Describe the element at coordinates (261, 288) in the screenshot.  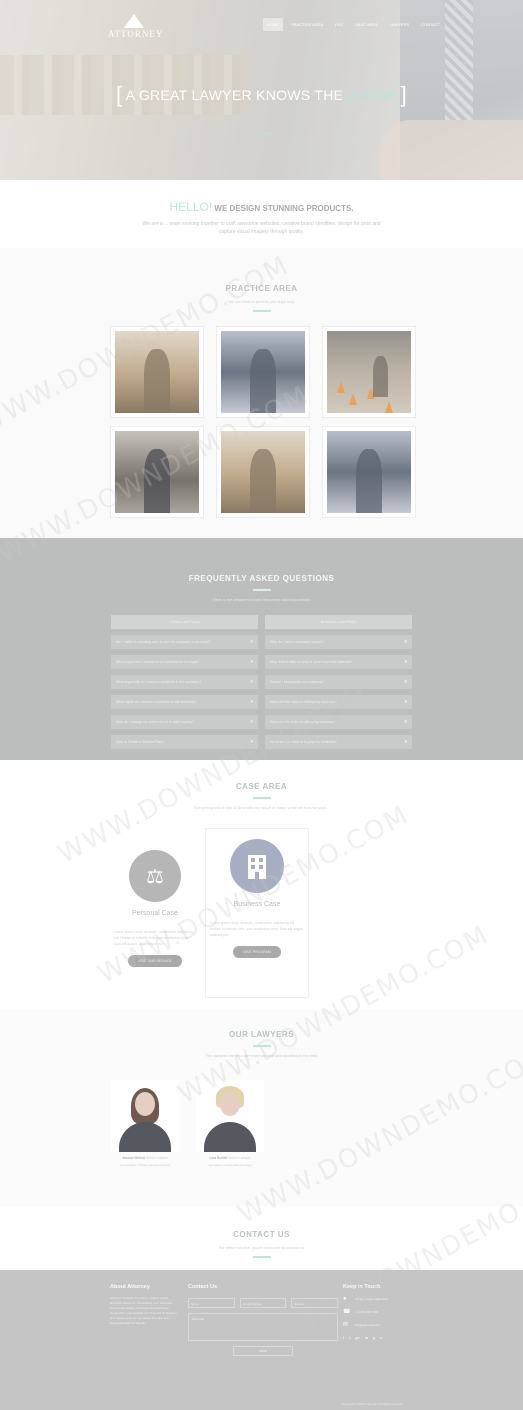
I see `section-title: PRACTICE AREA` at that location.